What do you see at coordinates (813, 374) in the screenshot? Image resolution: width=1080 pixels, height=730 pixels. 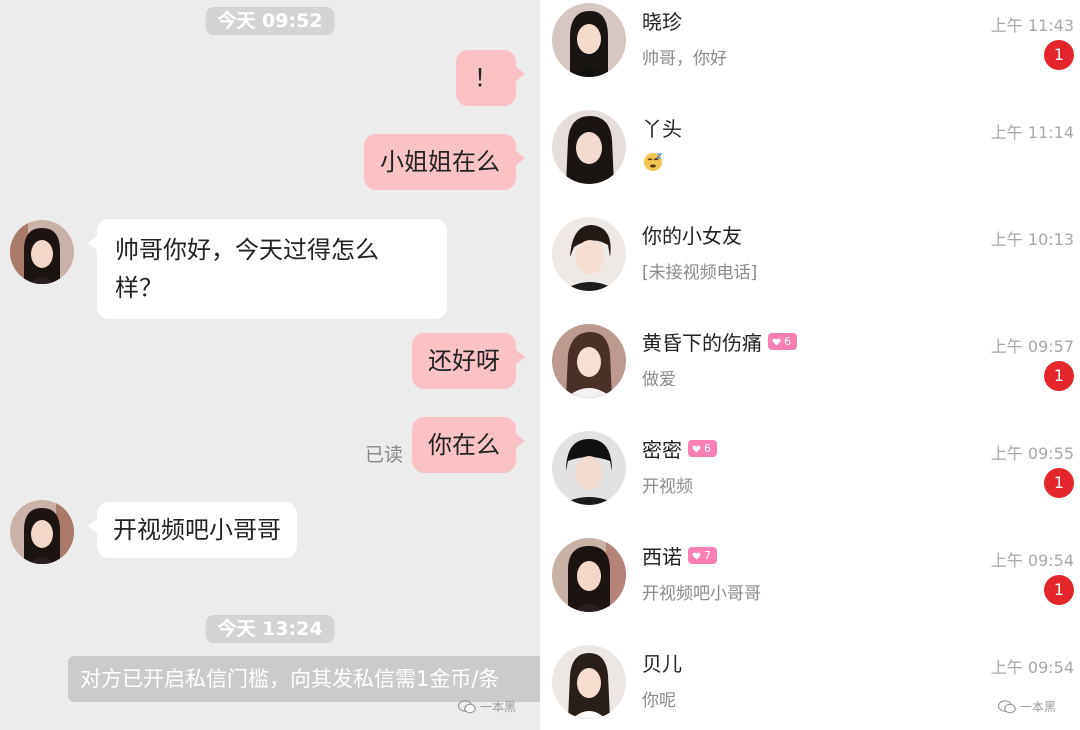 I see `conversation-item: 黄昏下的伤痛 6 做爱 上午 09:57 1` at bounding box center [813, 374].